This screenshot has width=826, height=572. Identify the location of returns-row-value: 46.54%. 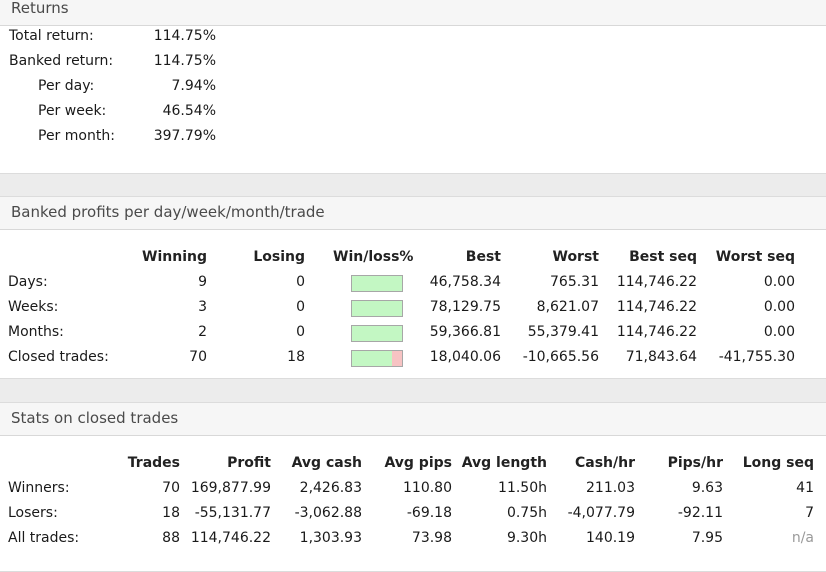
(189, 111).